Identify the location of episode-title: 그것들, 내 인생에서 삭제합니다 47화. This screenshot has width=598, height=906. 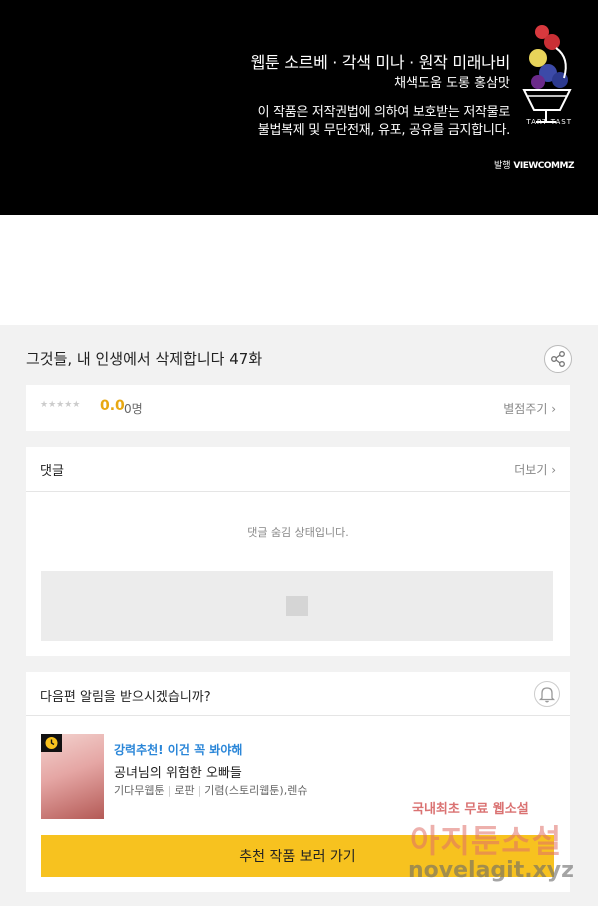
(144, 359).